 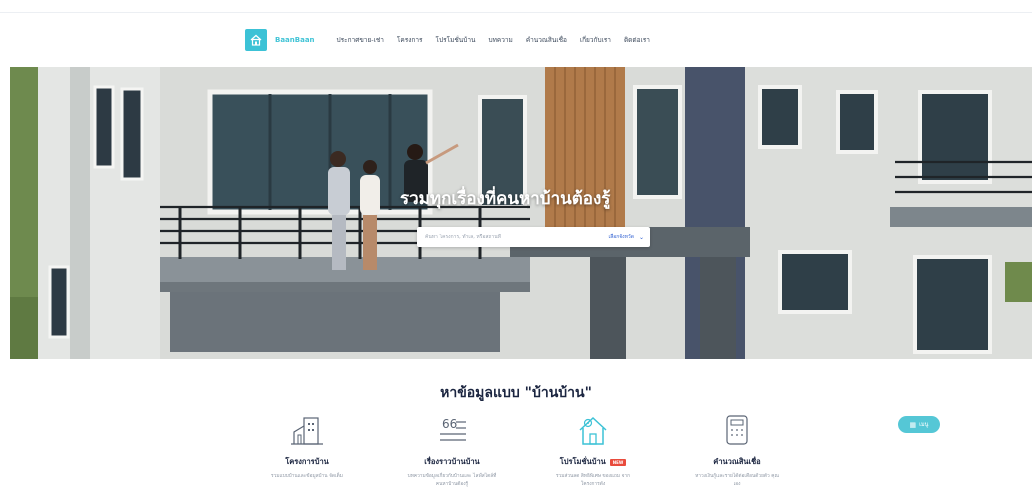 I want to click on hero-search-bar: เลือกจังหวัด ⌄, so click(x=533, y=237).